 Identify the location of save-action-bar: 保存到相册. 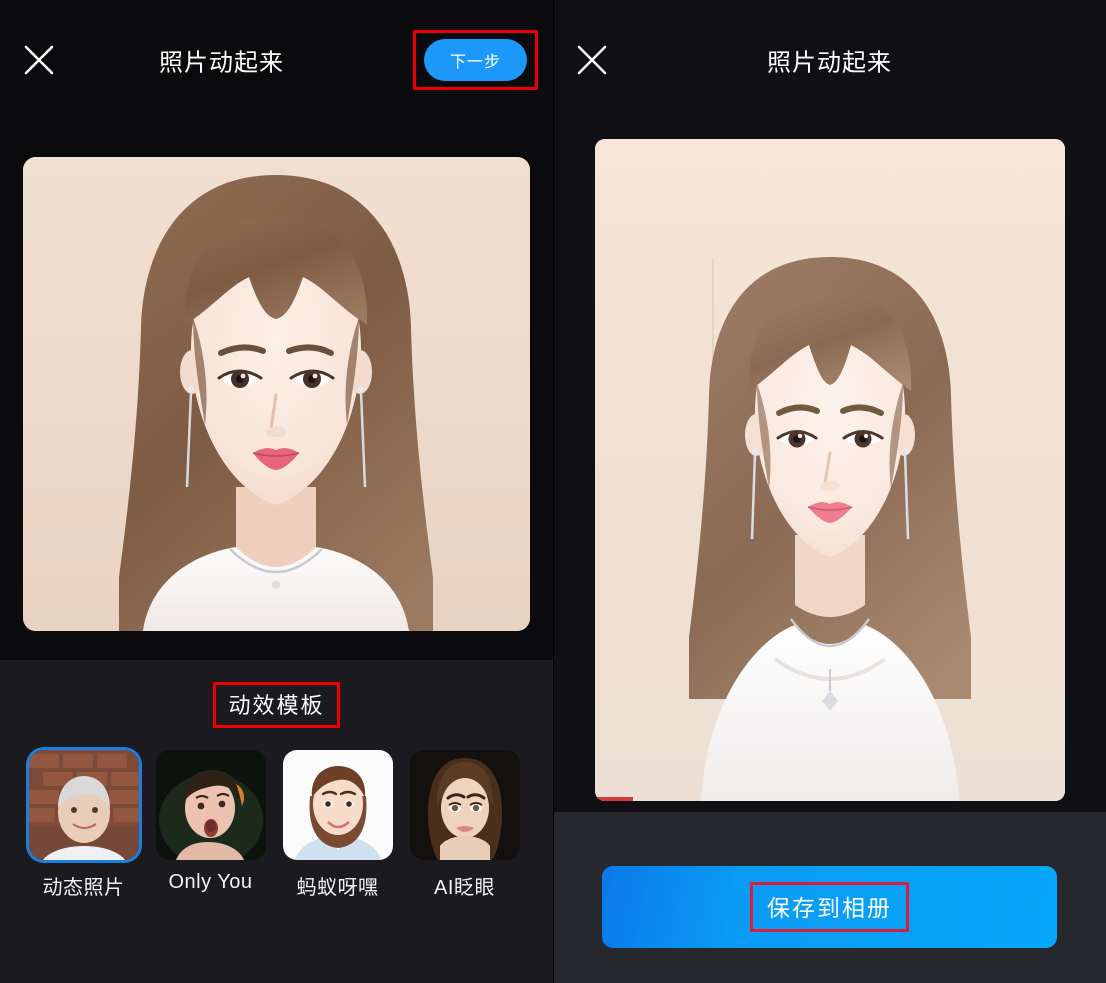
(829, 897).